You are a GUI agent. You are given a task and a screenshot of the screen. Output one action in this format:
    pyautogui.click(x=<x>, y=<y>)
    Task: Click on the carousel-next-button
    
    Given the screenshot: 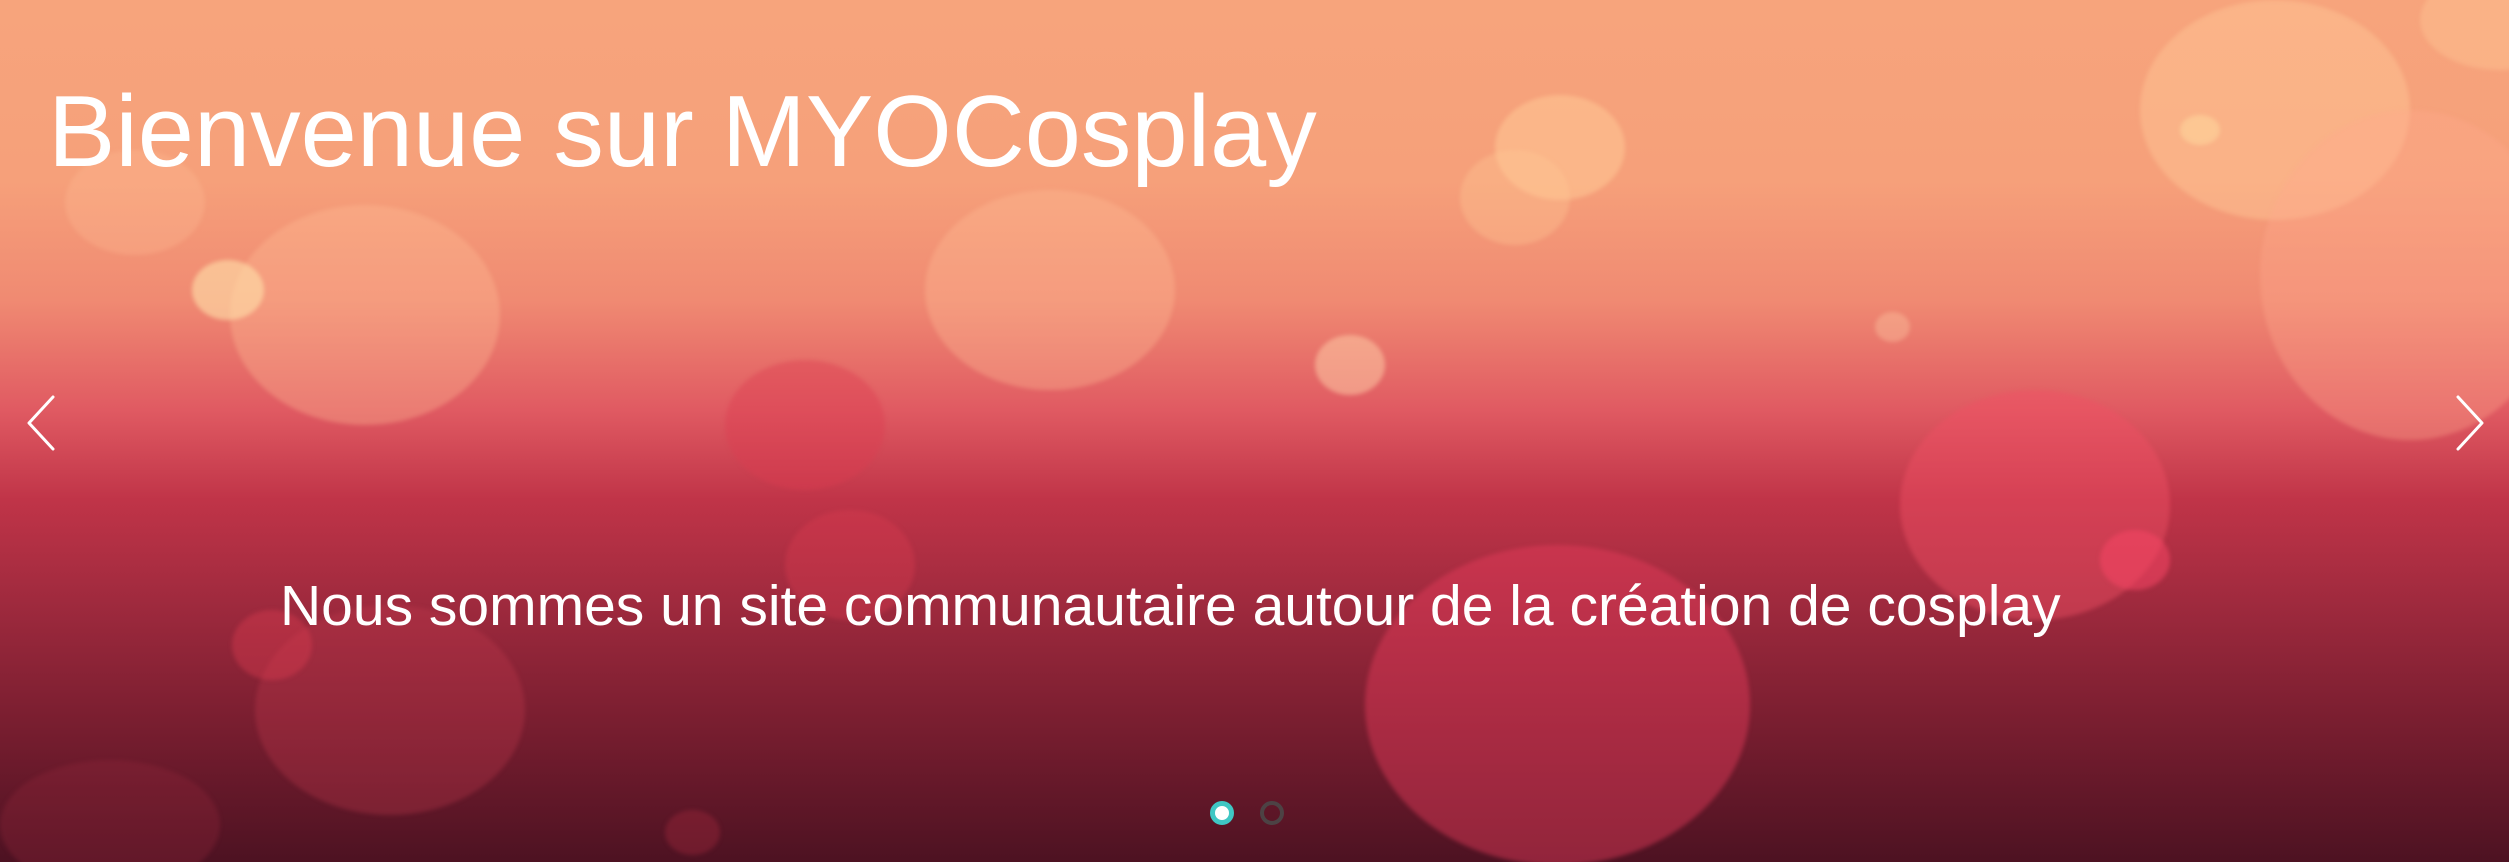 What is the action you would take?
    pyautogui.click(x=2471, y=423)
    